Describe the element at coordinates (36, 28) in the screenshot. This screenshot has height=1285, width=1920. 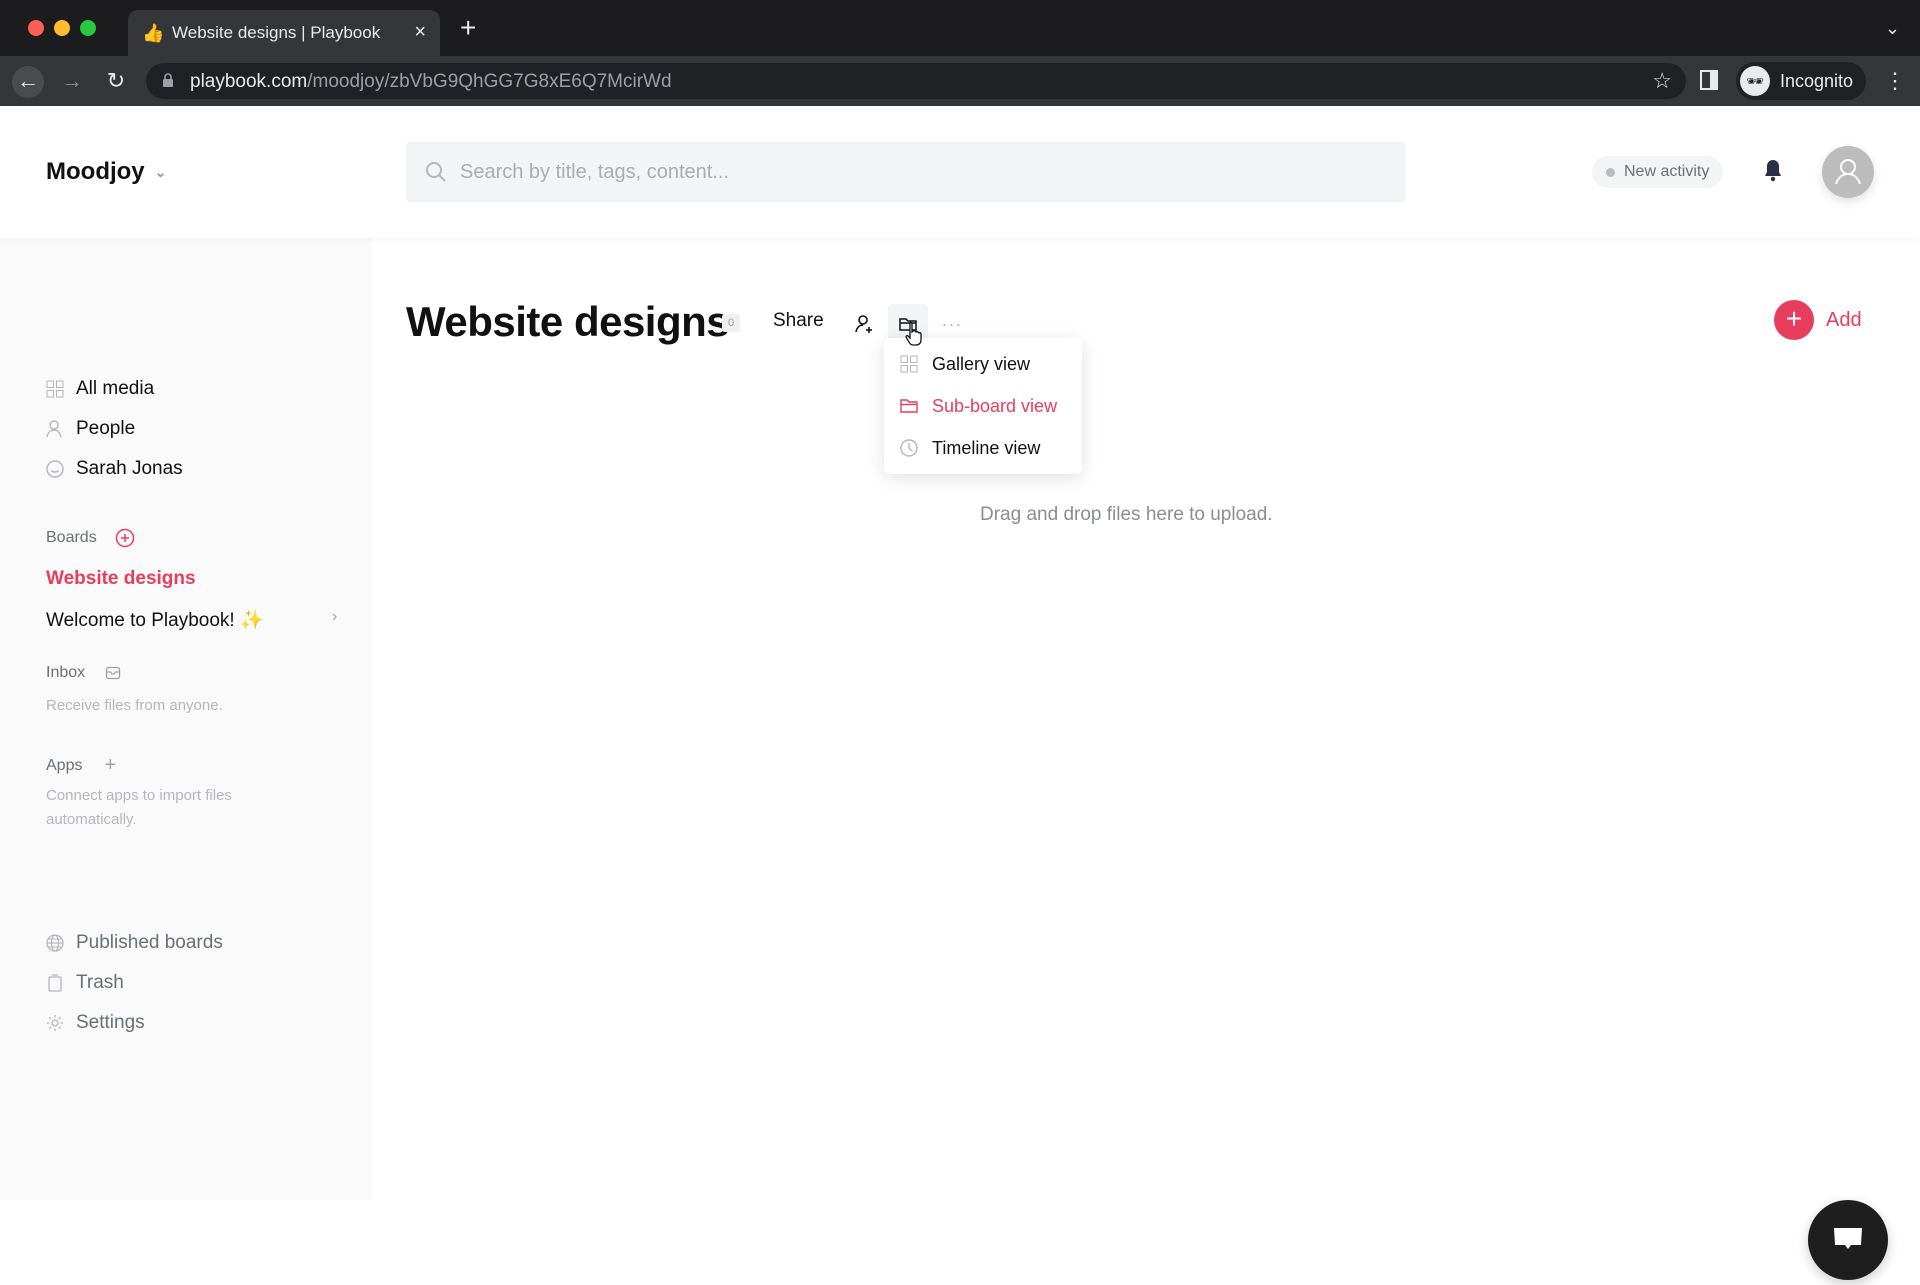
I see `close-window-button` at that location.